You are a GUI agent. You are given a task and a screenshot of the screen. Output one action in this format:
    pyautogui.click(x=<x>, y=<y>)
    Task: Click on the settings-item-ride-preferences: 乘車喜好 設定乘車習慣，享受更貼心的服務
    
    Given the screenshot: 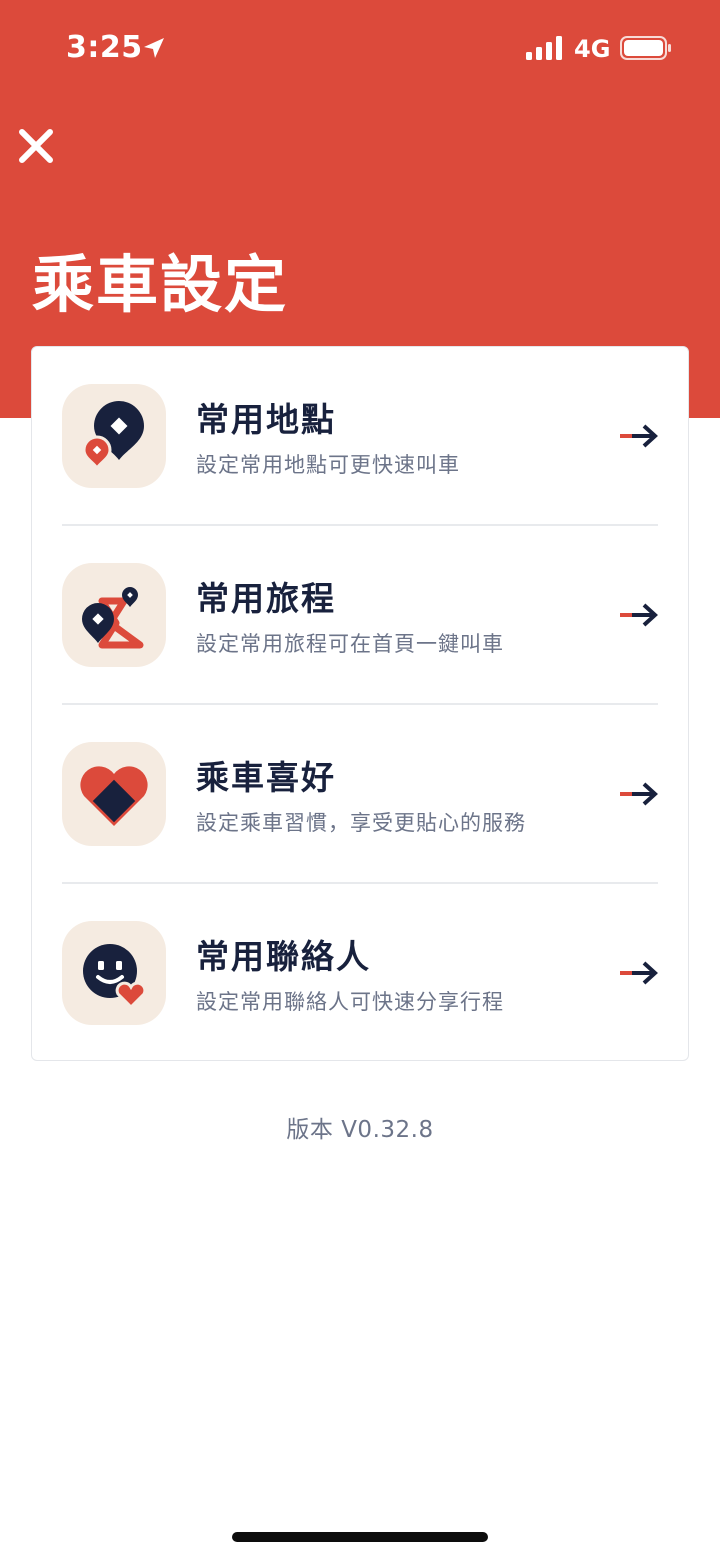 What is the action you would take?
    pyautogui.click(x=360, y=794)
    